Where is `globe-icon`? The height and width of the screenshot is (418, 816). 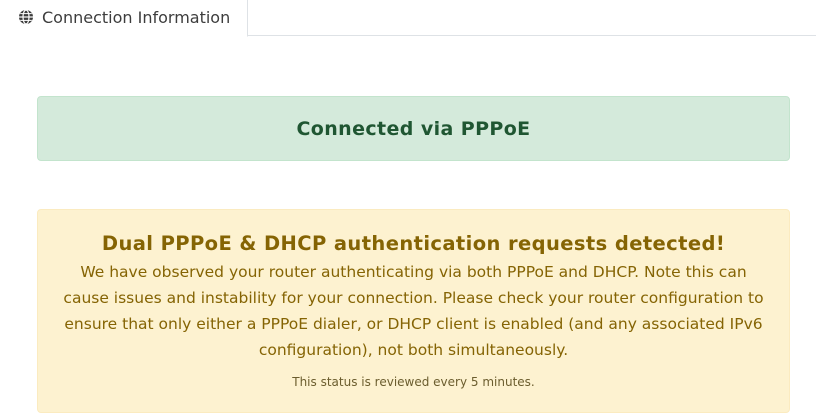 globe-icon is located at coordinates (26, 17).